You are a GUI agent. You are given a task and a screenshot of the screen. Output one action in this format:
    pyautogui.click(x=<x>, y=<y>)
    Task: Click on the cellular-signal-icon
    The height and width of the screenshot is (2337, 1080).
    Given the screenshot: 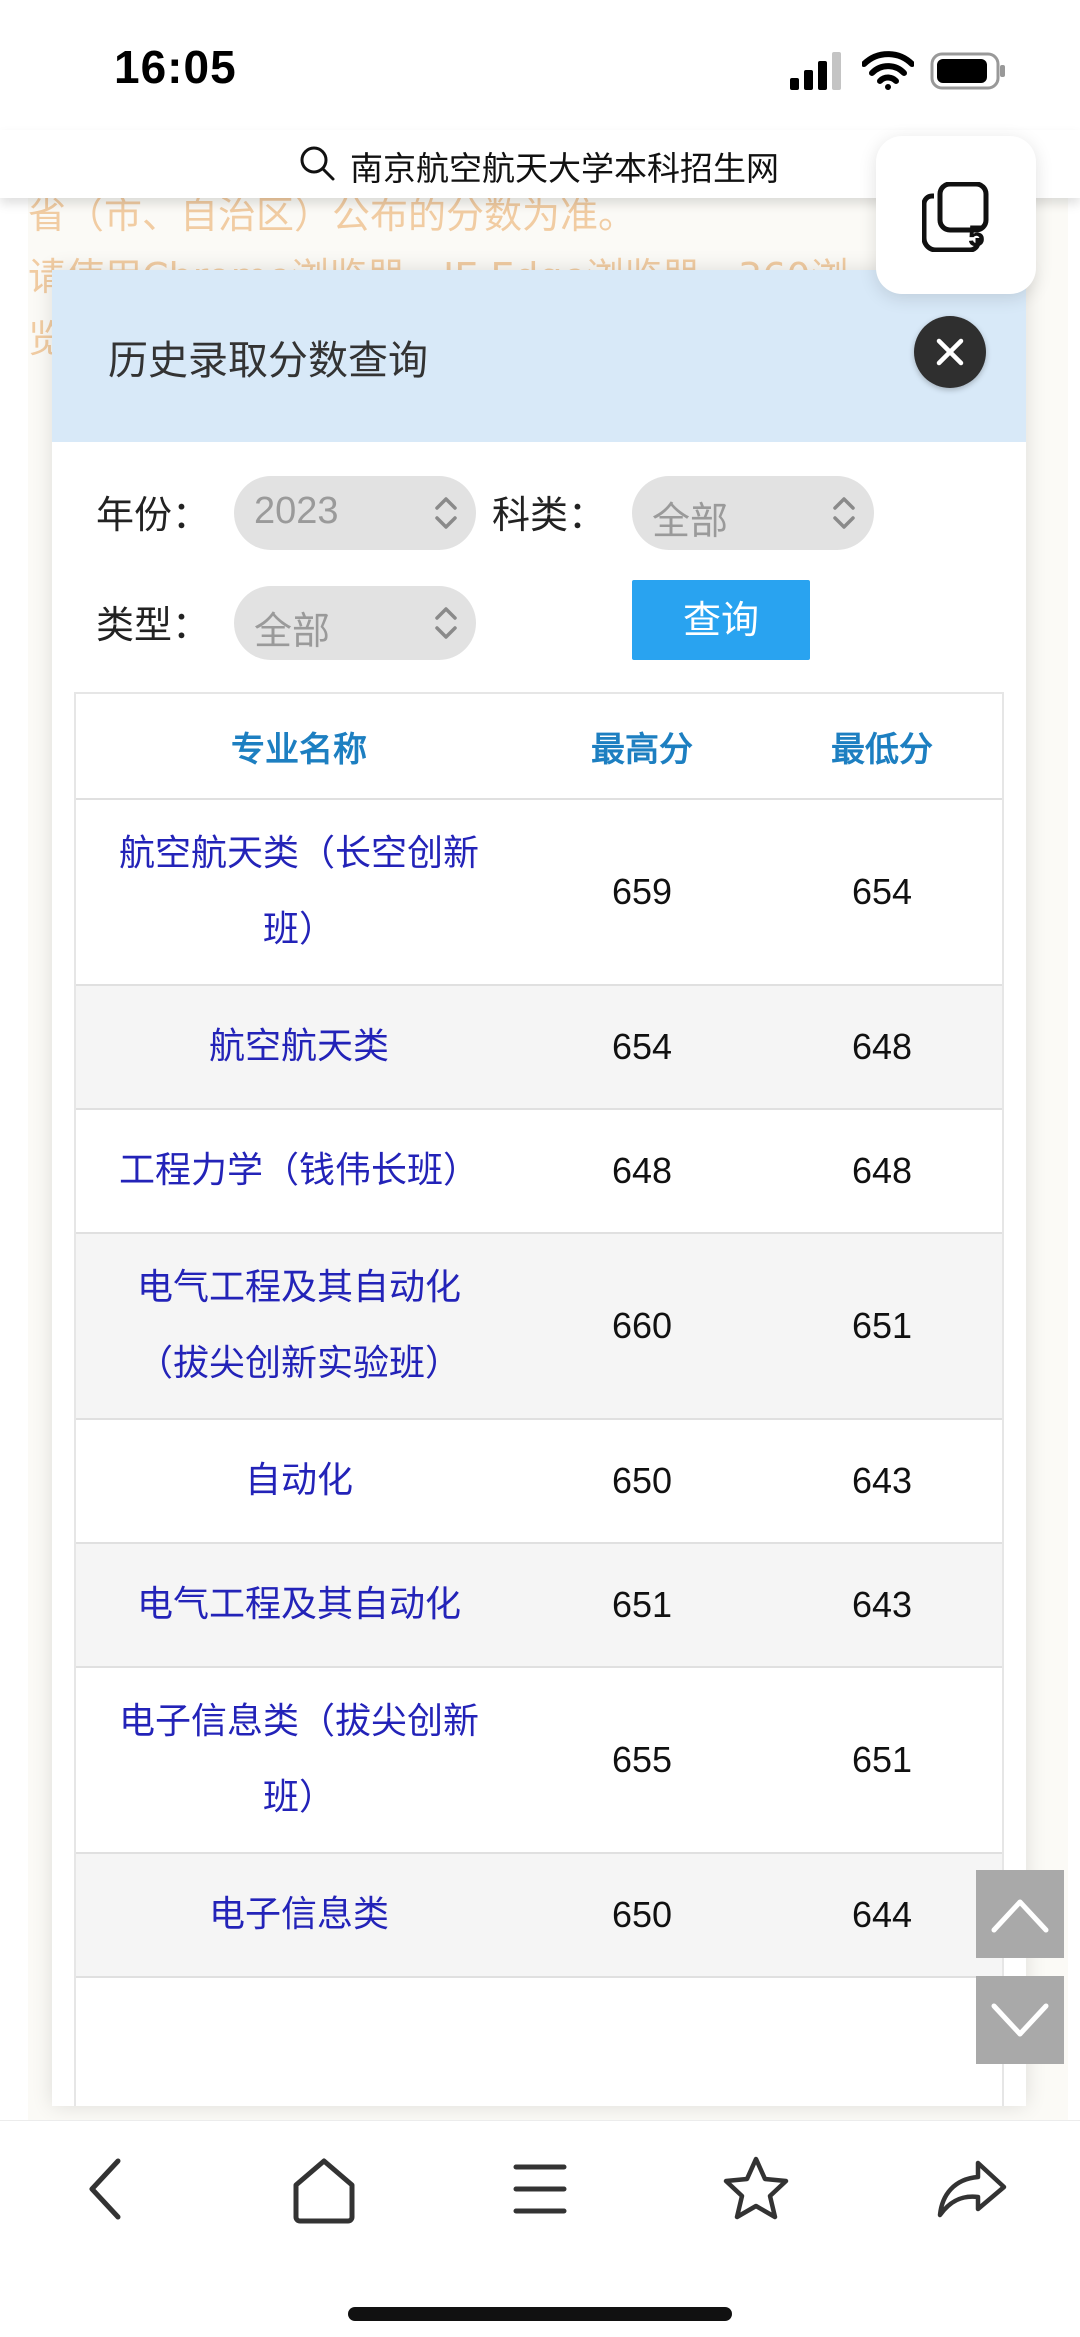 What is the action you would take?
    pyautogui.click(x=815, y=71)
    